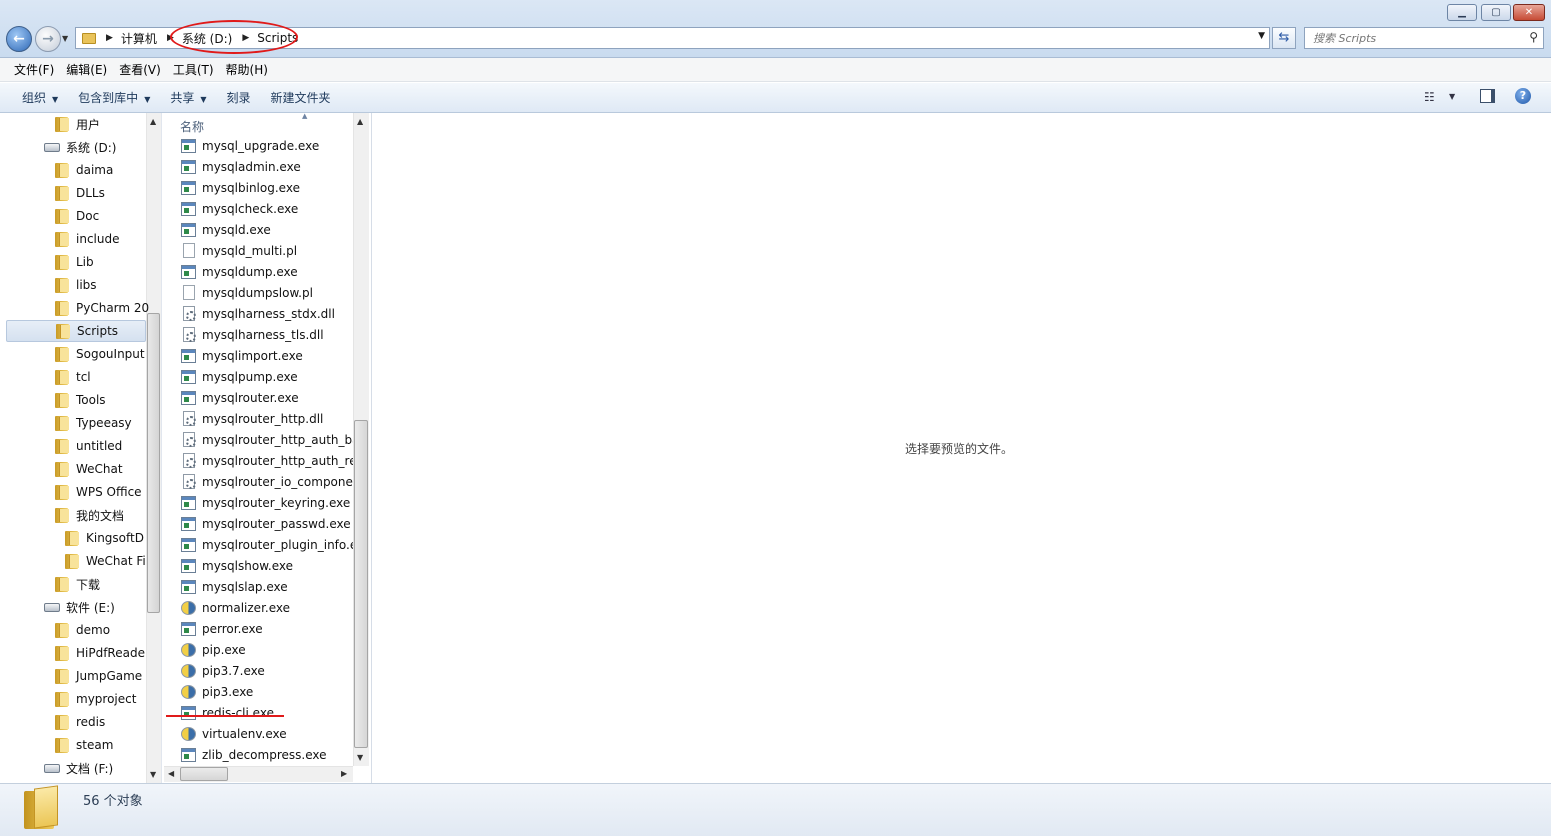 The width and height of the screenshot is (1551, 836). I want to click on file-row: mysqld.exe, so click(267, 229).